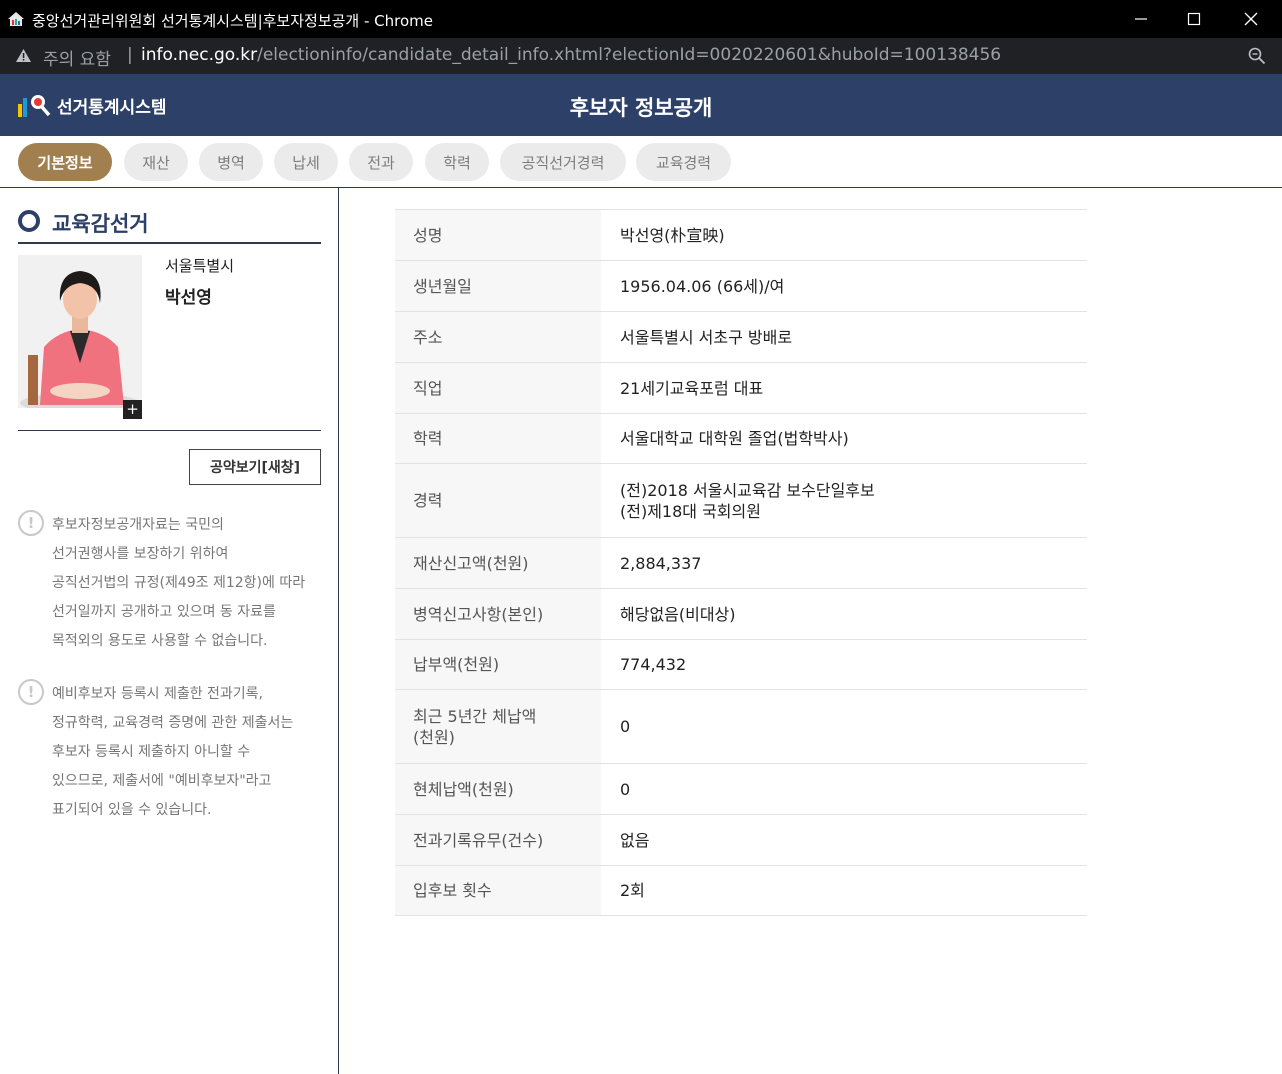 The image size is (1282, 1074). What do you see at coordinates (641, 108) in the screenshot?
I see `page-title: 후보자 정보공개` at bounding box center [641, 108].